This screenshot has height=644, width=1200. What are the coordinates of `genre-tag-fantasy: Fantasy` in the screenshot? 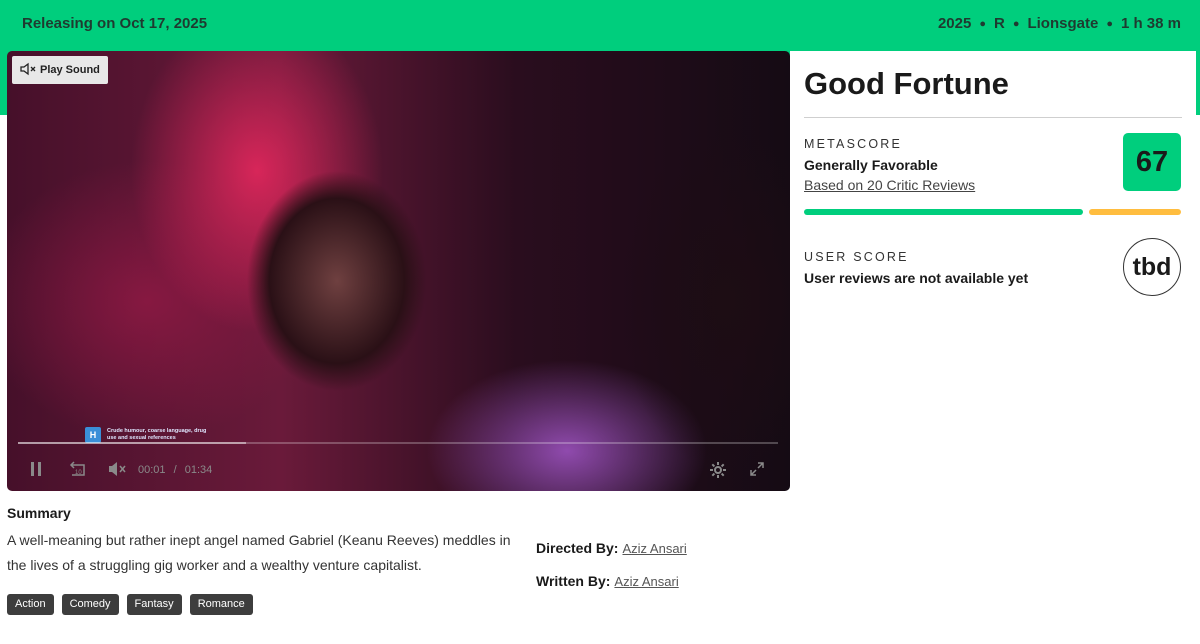 It's located at (154, 604).